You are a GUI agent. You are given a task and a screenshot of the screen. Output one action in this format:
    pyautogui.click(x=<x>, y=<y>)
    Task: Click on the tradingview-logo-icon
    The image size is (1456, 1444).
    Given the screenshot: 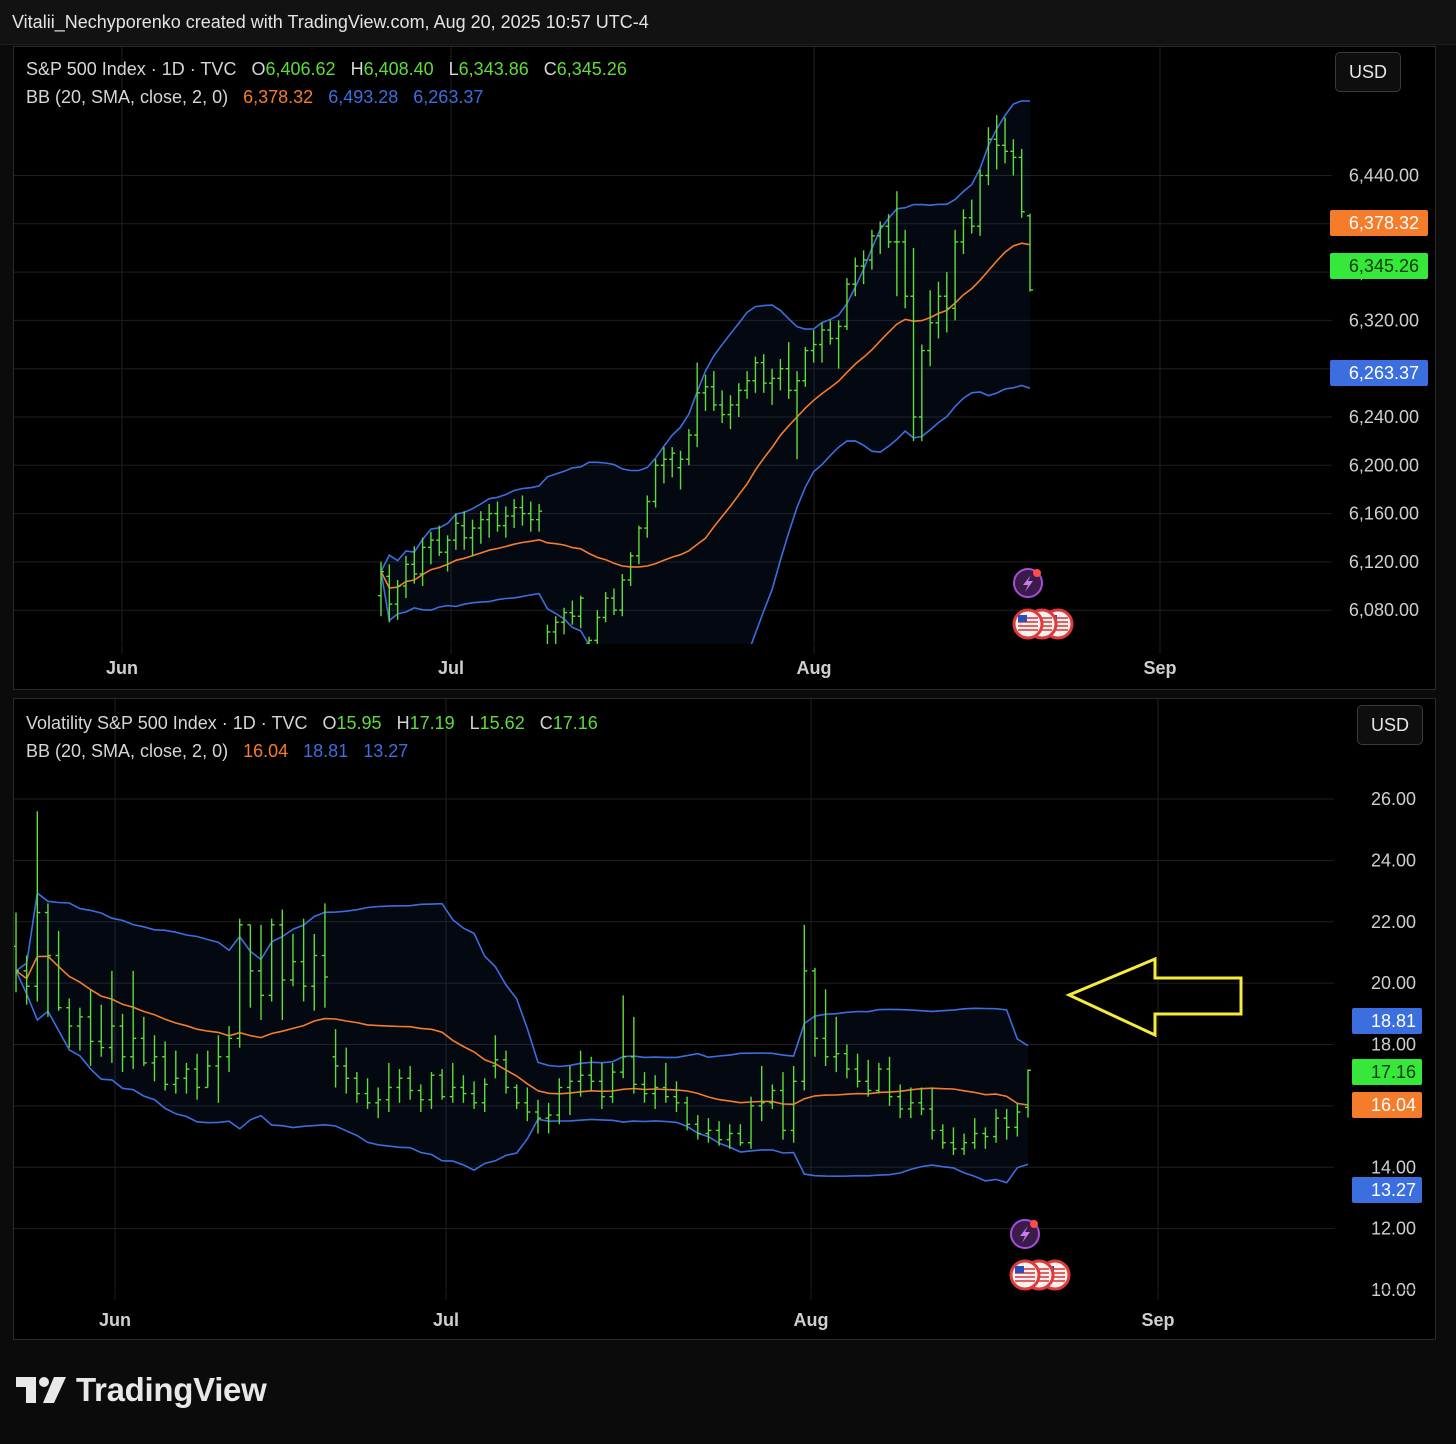 What is the action you would take?
    pyautogui.click(x=41, y=1390)
    